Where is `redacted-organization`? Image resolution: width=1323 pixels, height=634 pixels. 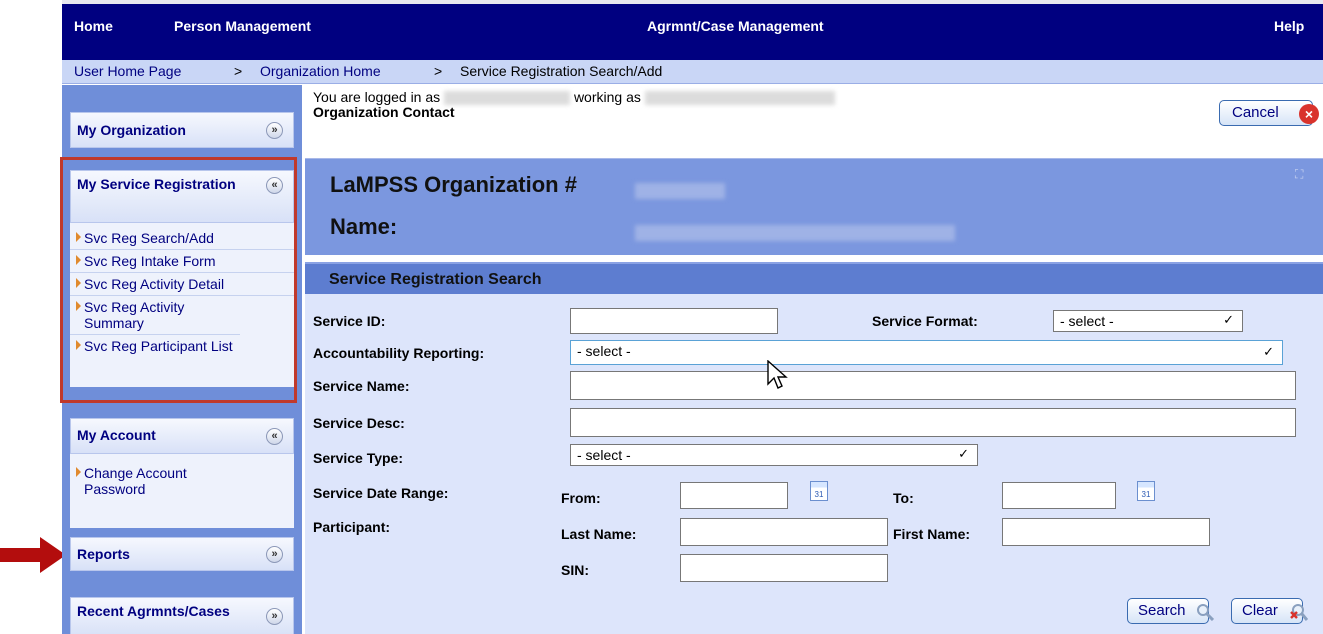 redacted-organization is located at coordinates (739, 98).